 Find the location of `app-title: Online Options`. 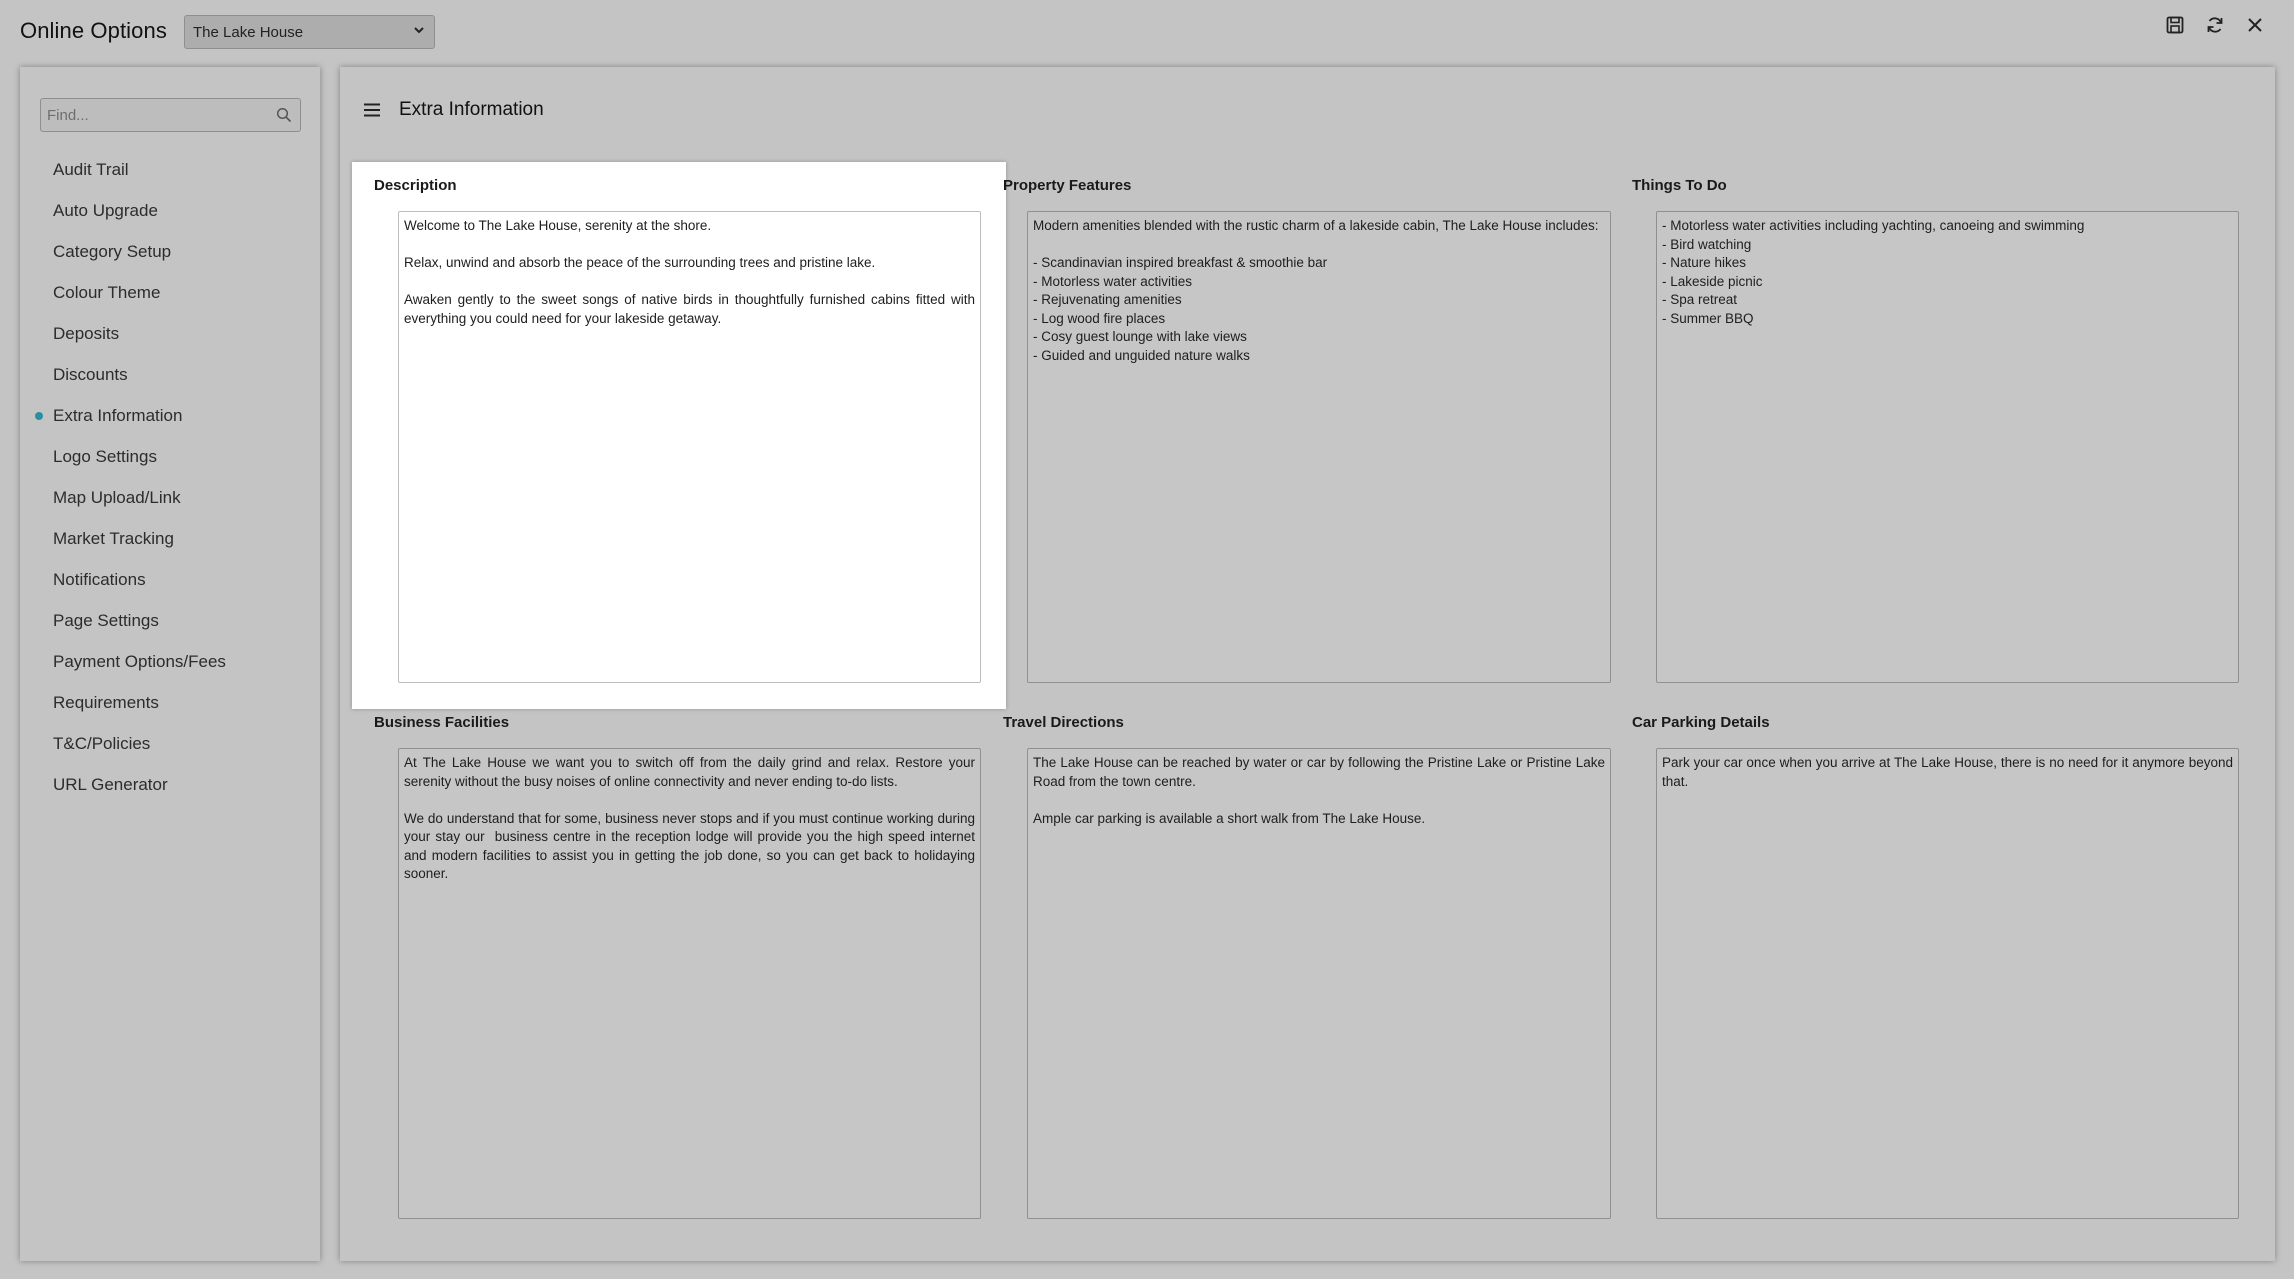

app-title: Online Options is located at coordinates (93, 30).